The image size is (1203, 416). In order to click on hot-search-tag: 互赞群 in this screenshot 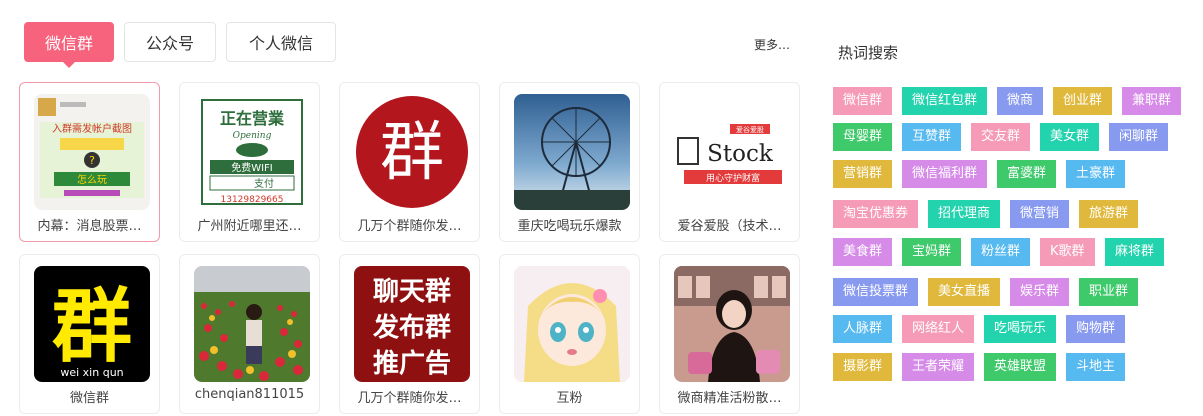, I will do `click(932, 137)`.